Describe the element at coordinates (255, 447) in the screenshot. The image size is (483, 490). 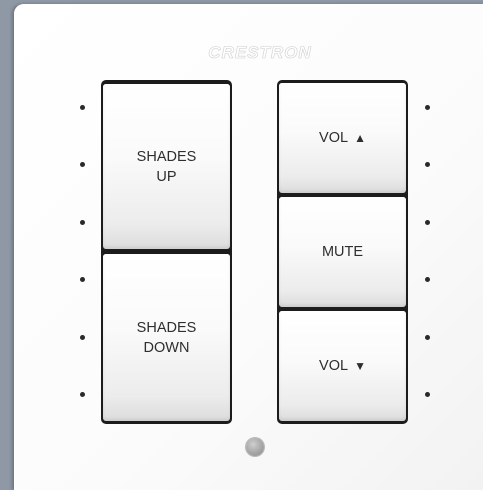
I see `status-led` at that location.